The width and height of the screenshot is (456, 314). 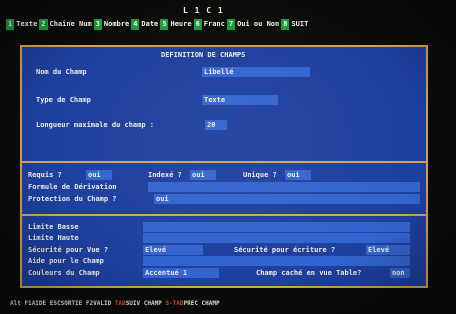 I want to click on protection-input: oui, so click(x=287, y=199).